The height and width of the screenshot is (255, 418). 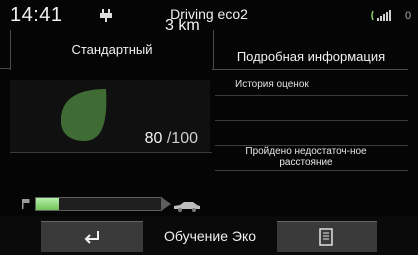 What do you see at coordinates (311, 52) in the screenshot?
I see `tab-detailed-info: Подробная информация` at bounding box center [311, 52].